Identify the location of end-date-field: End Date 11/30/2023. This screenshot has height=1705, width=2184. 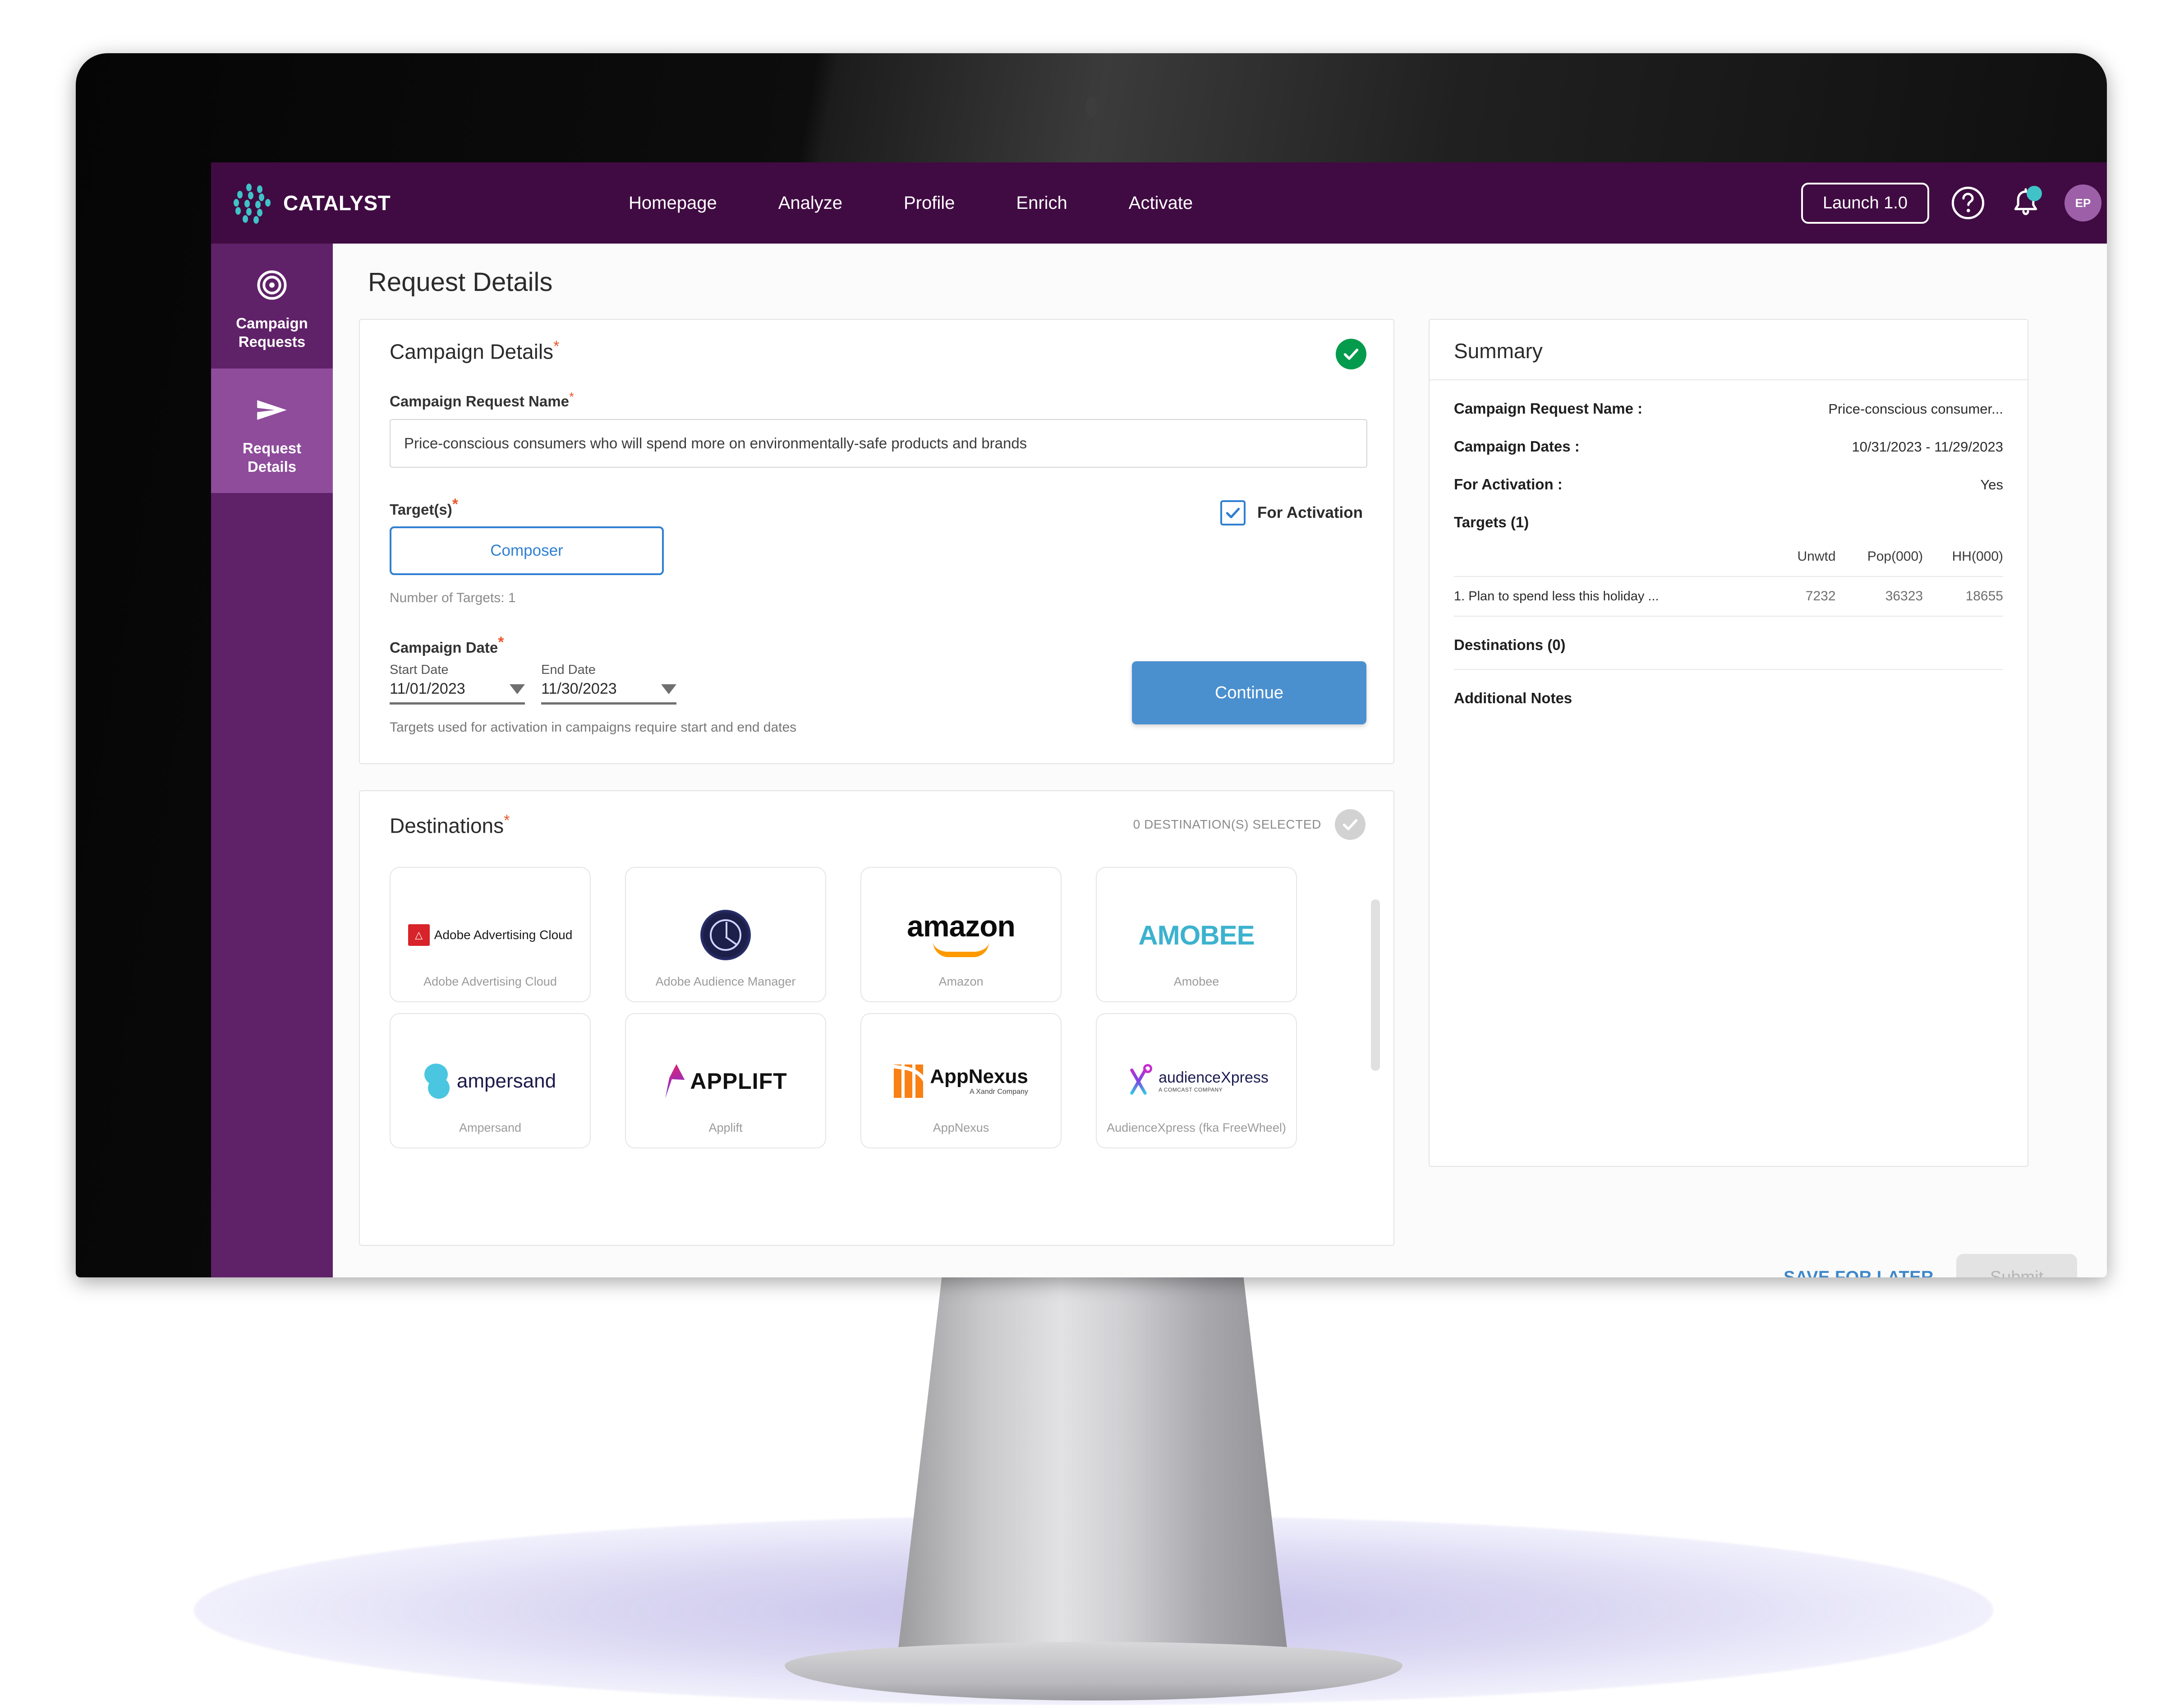
(608, 684).